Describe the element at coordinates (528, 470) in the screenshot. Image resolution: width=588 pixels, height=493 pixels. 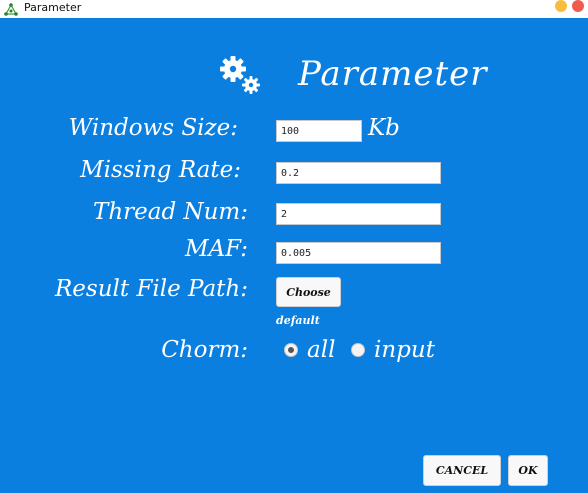
I see `ok-button: OK` at that location.